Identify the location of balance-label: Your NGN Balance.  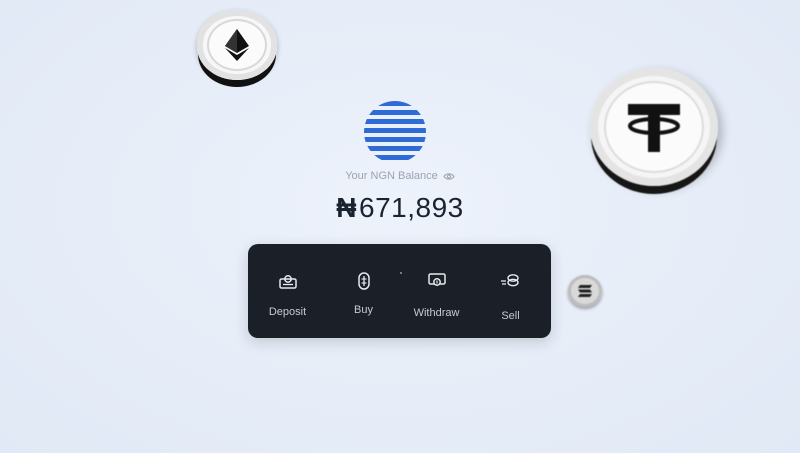
(400, 176).